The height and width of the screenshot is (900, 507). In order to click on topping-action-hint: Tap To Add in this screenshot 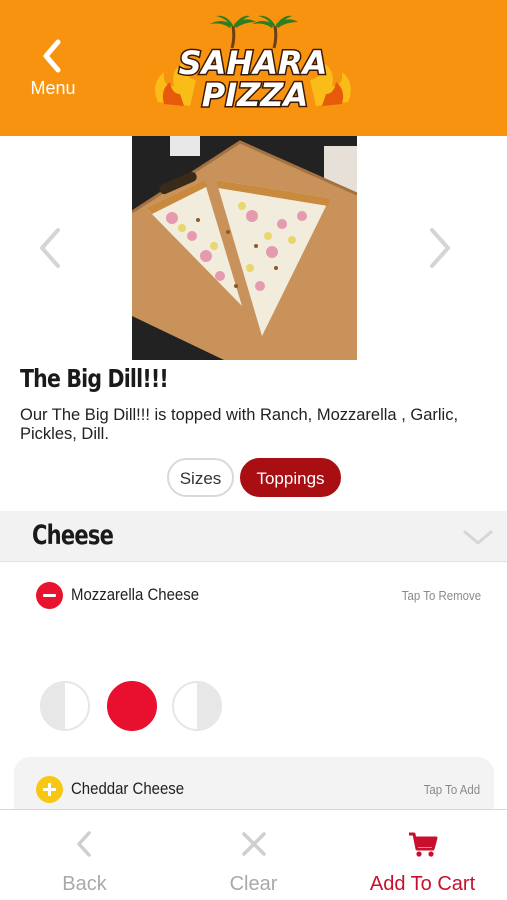, I will do `click(452, 789)`.